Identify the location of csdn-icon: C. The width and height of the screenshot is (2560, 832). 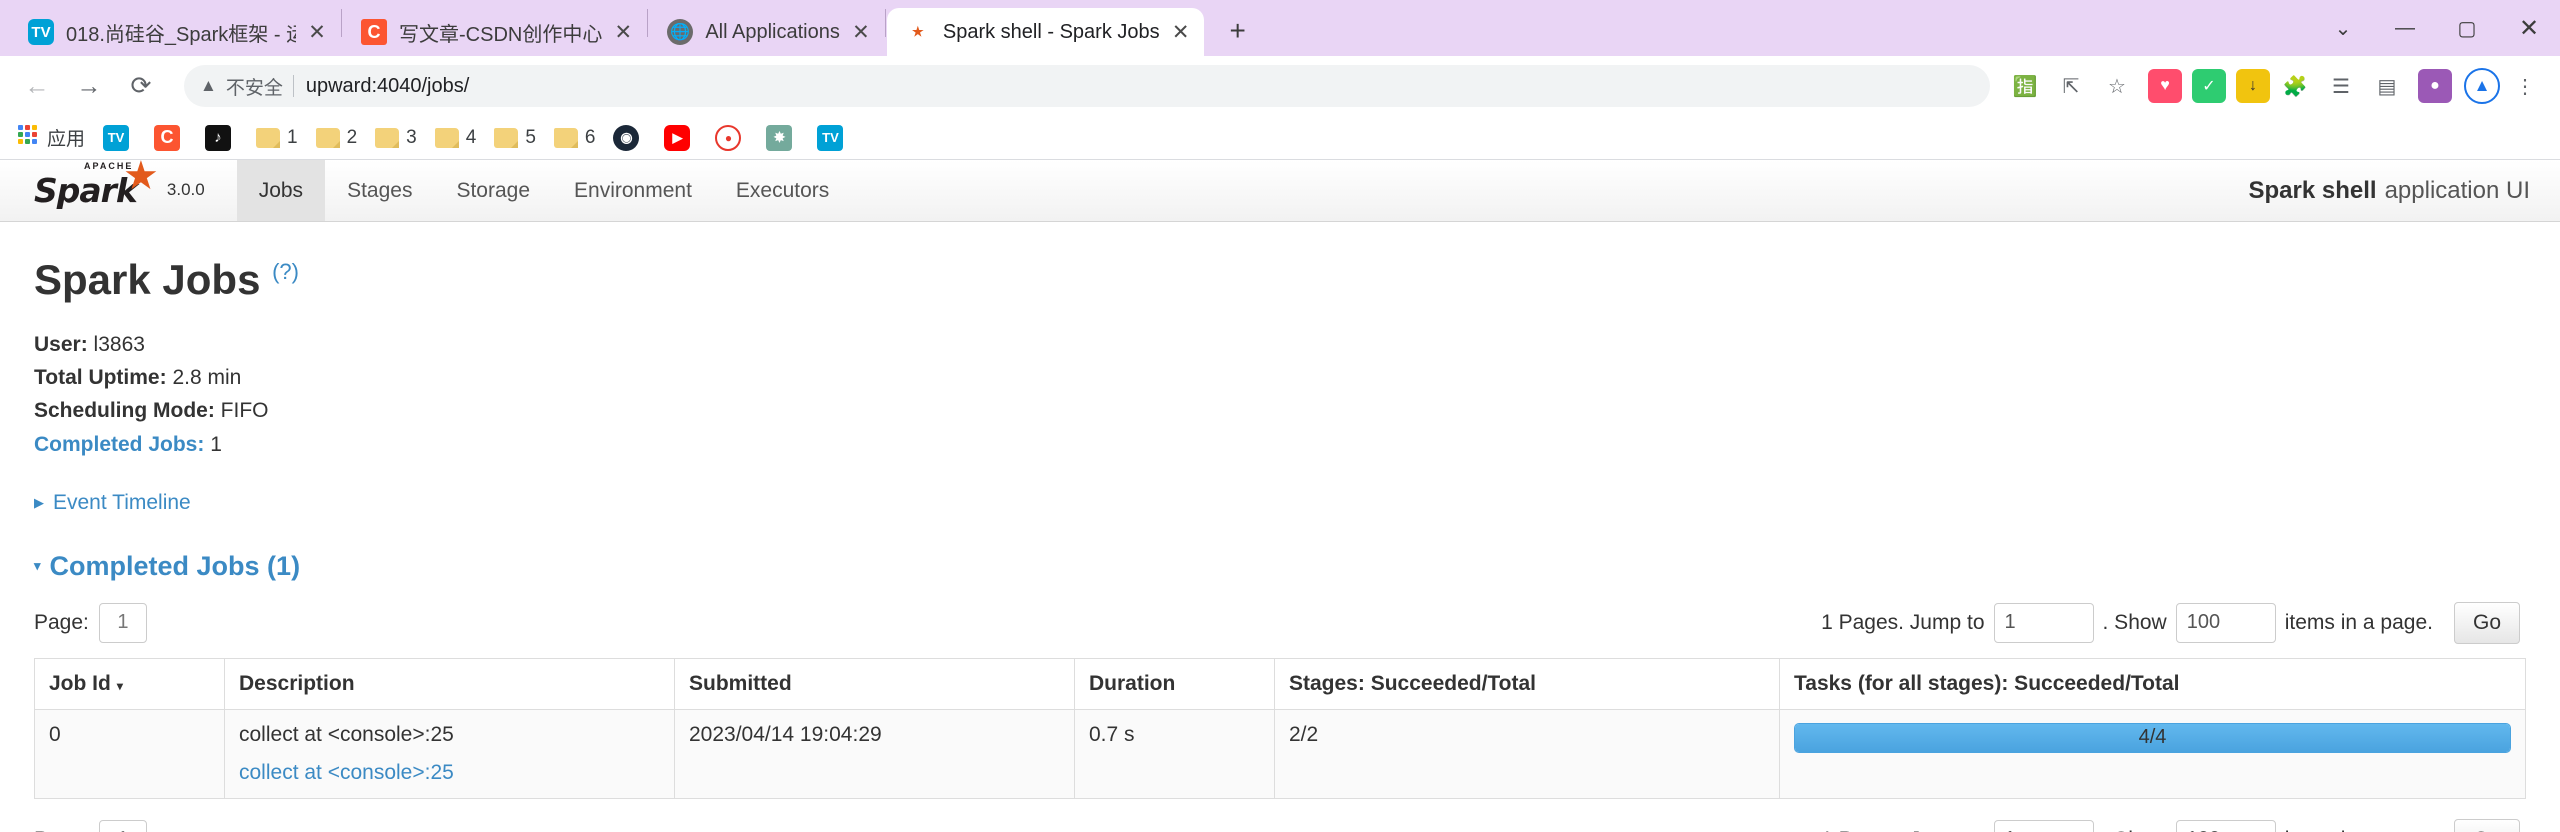
(167, 137).